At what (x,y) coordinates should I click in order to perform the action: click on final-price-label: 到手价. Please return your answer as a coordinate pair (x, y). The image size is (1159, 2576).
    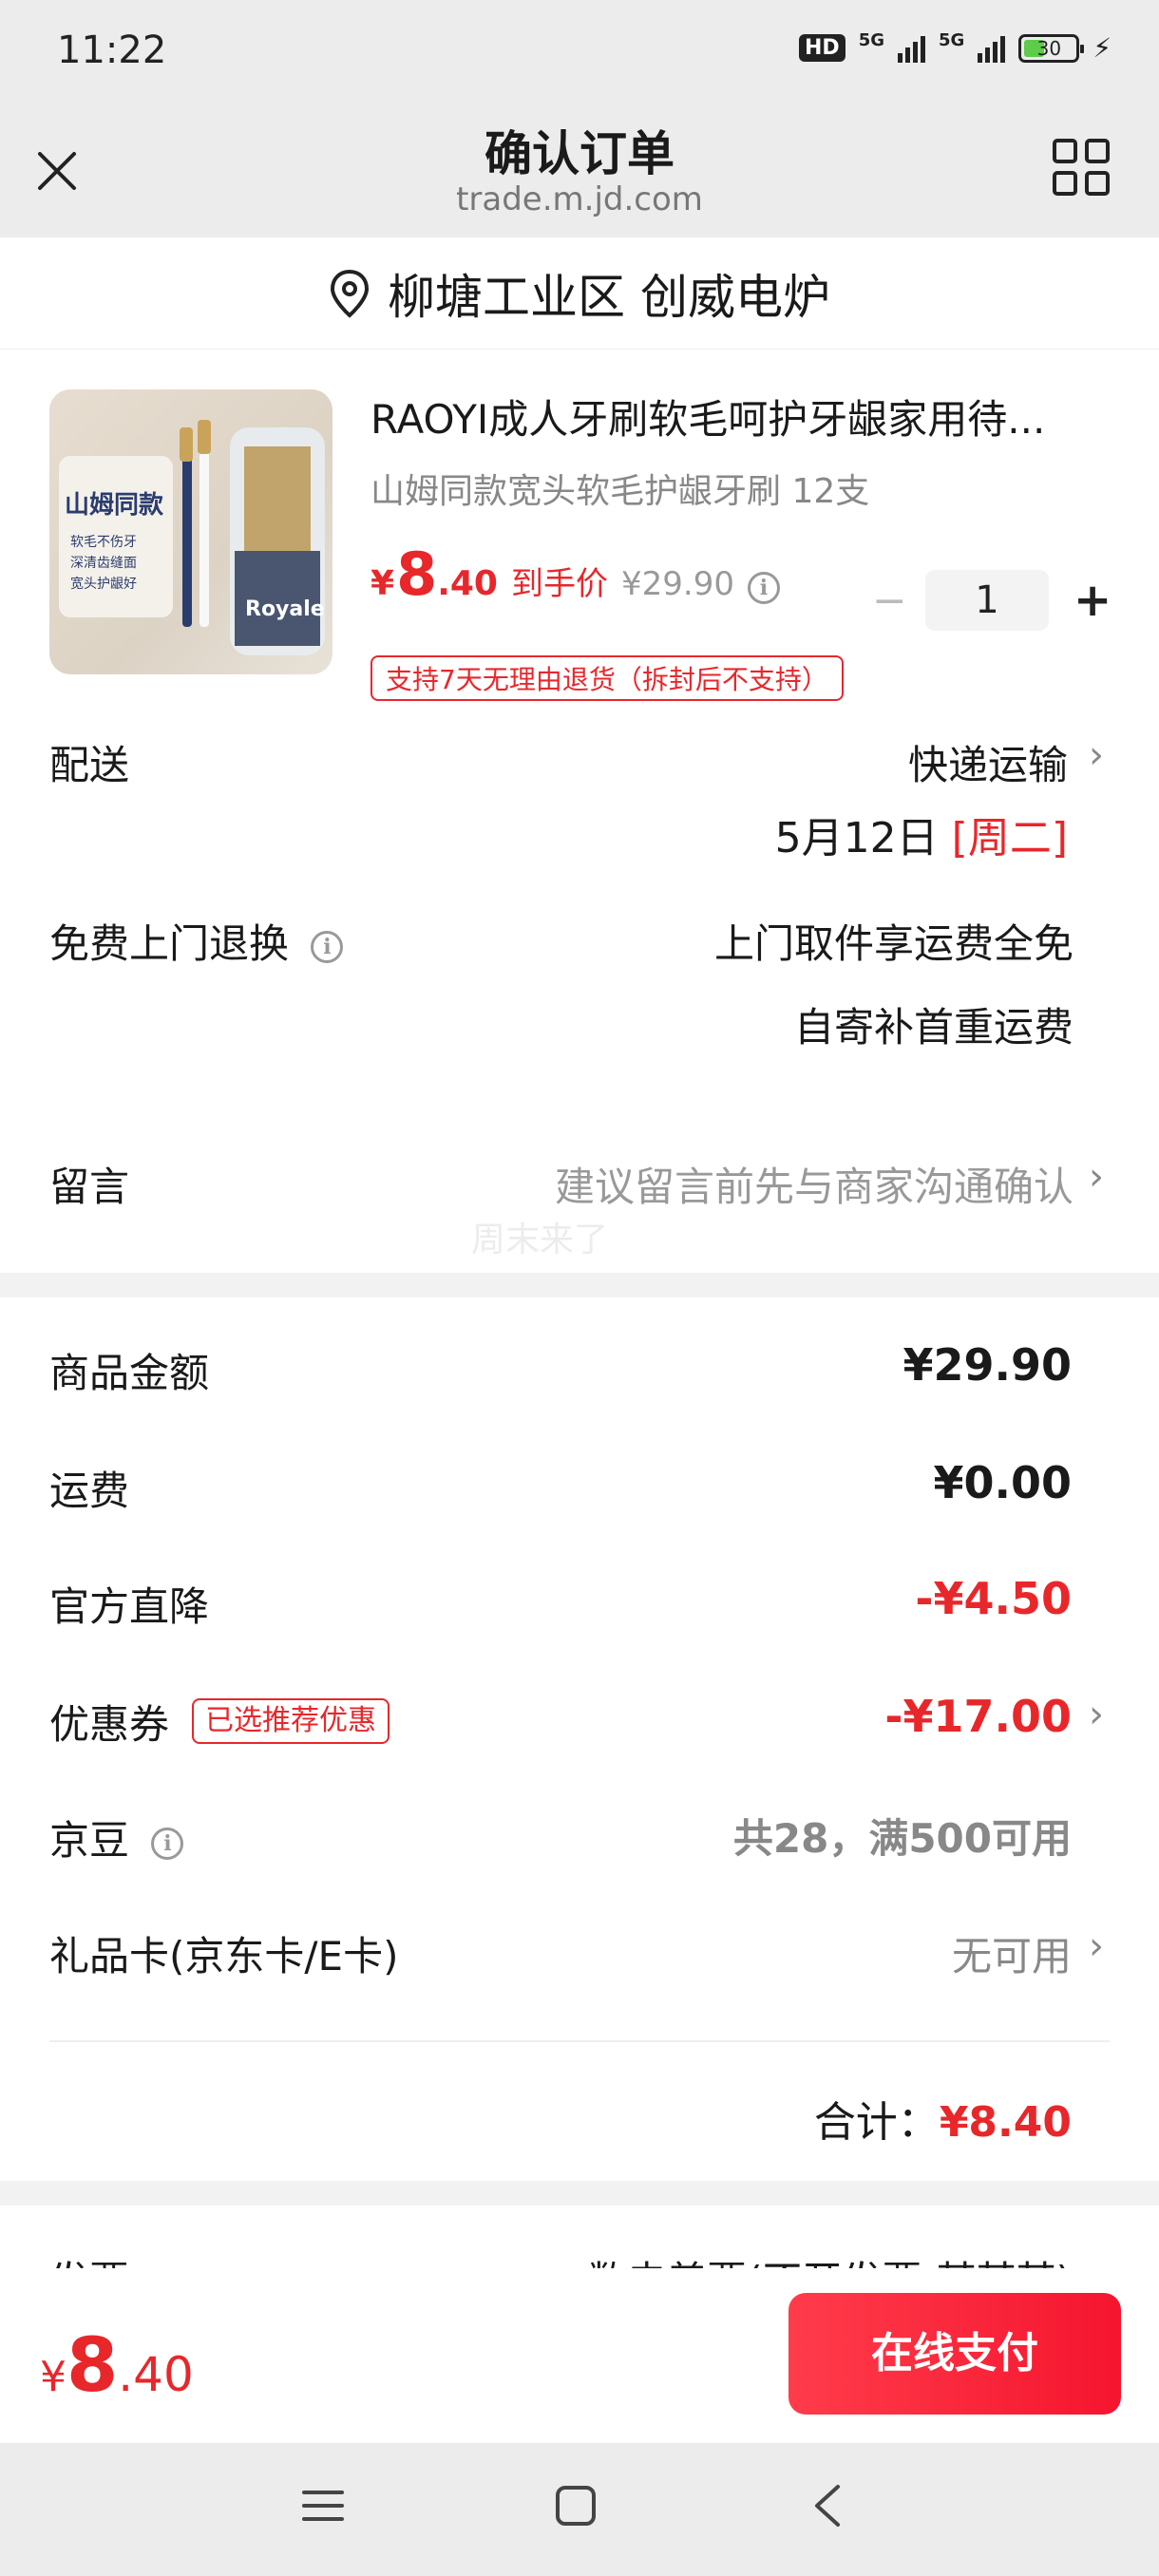
    Looking at the image, I should click on (559, 584).